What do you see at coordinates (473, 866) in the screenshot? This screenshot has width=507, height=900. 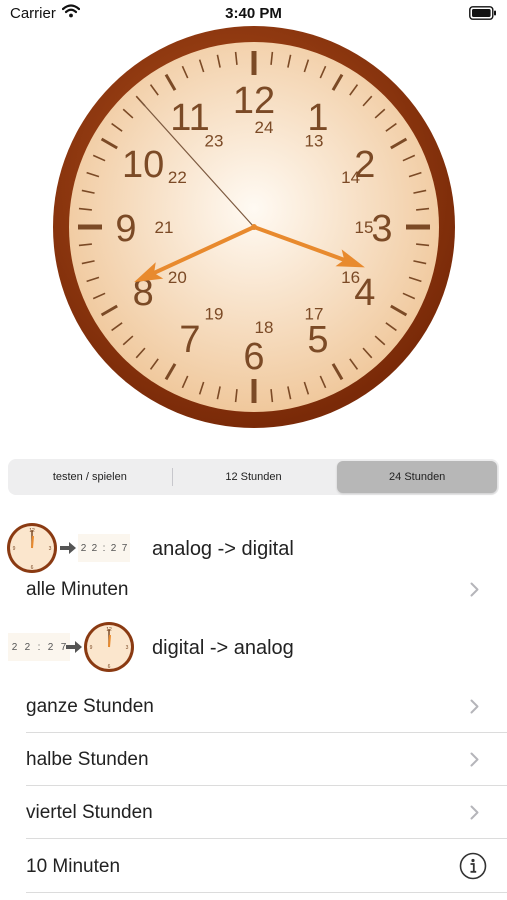 I see `info-circle-icon` at bounding box center [473, 866].